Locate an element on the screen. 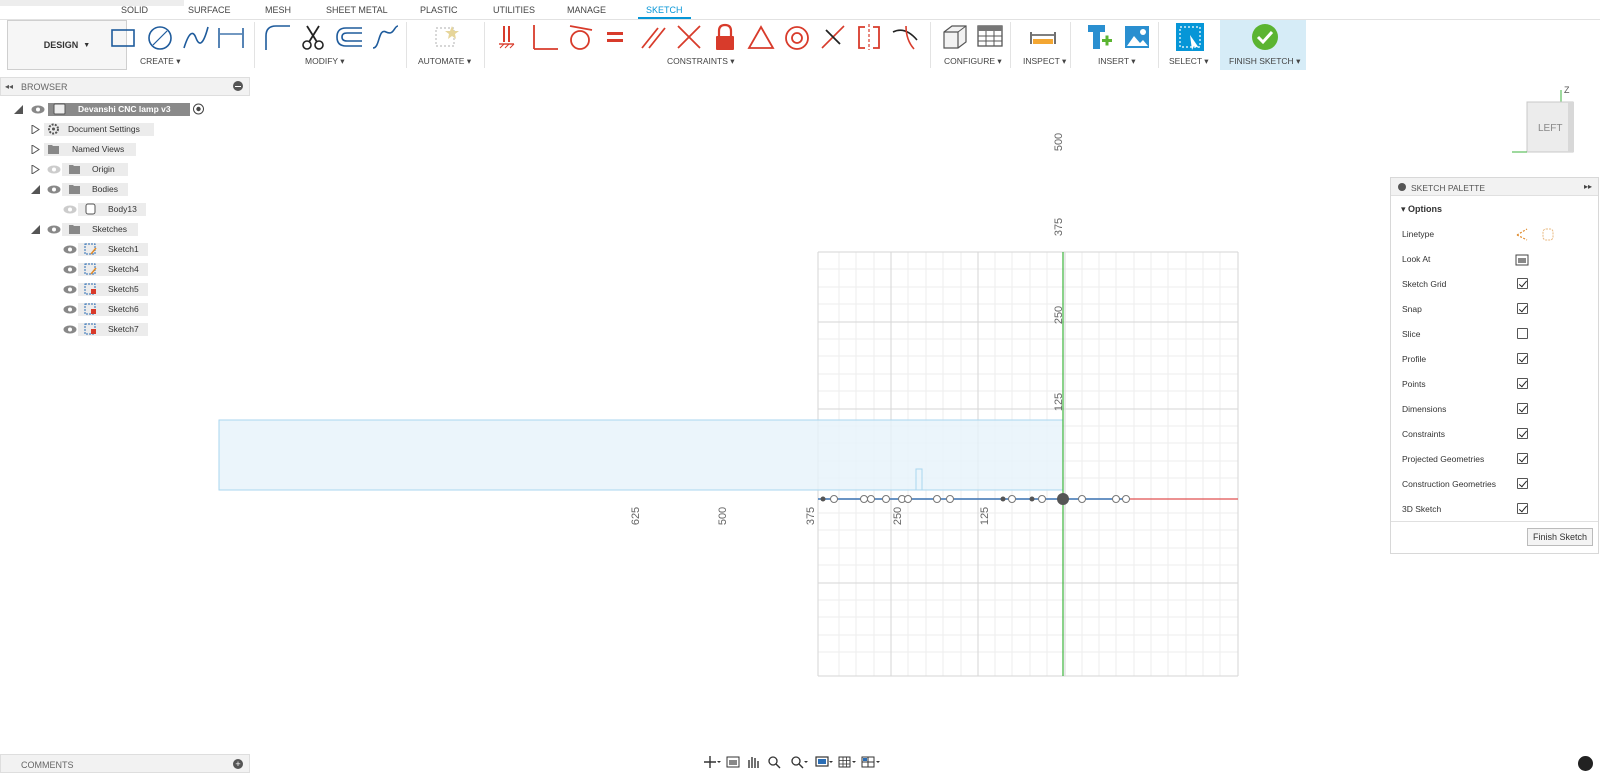  tree-item-bodies: Bodies is located at coordinates (110, 189).